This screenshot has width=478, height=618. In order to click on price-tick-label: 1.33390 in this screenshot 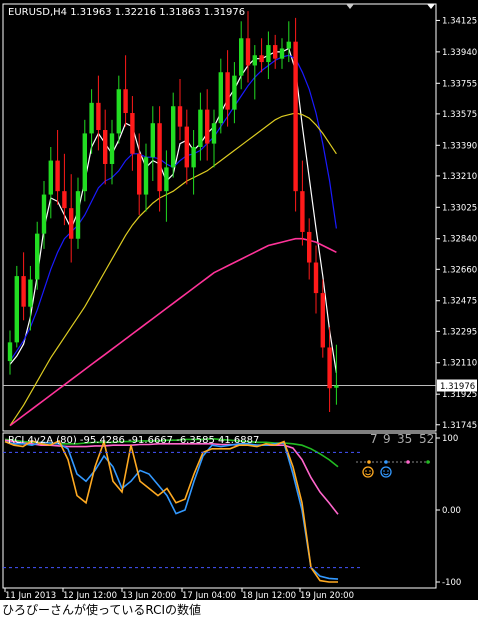, I will do `click(459, 146)`.